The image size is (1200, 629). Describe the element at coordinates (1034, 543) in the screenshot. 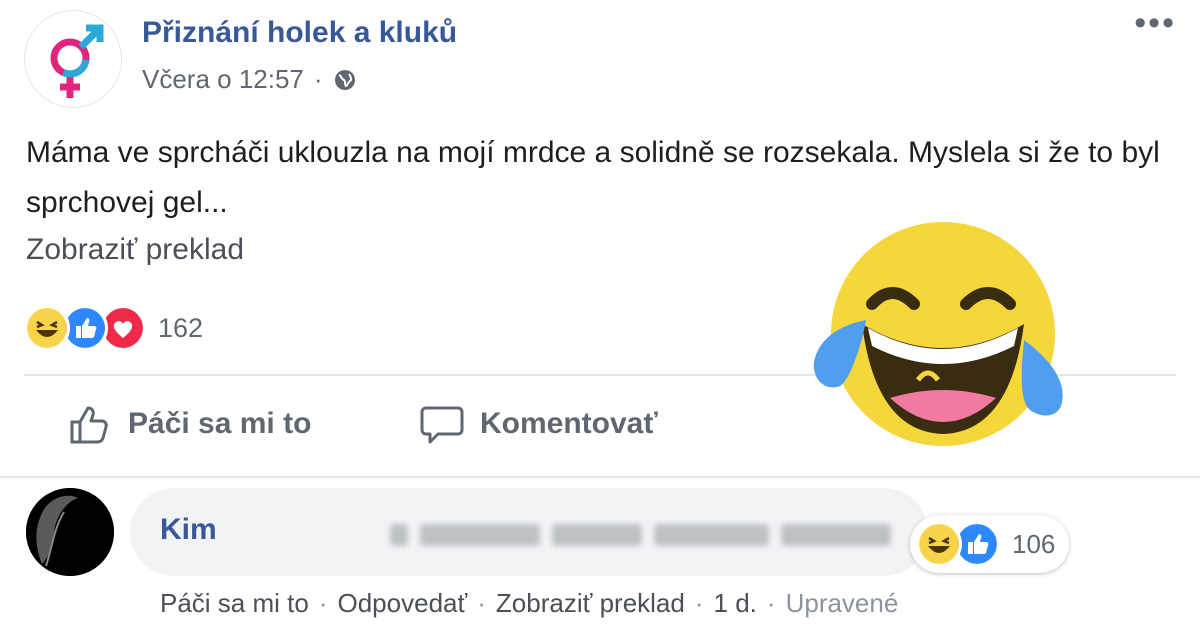

I see `comment-reaction-count: 106` at that location.